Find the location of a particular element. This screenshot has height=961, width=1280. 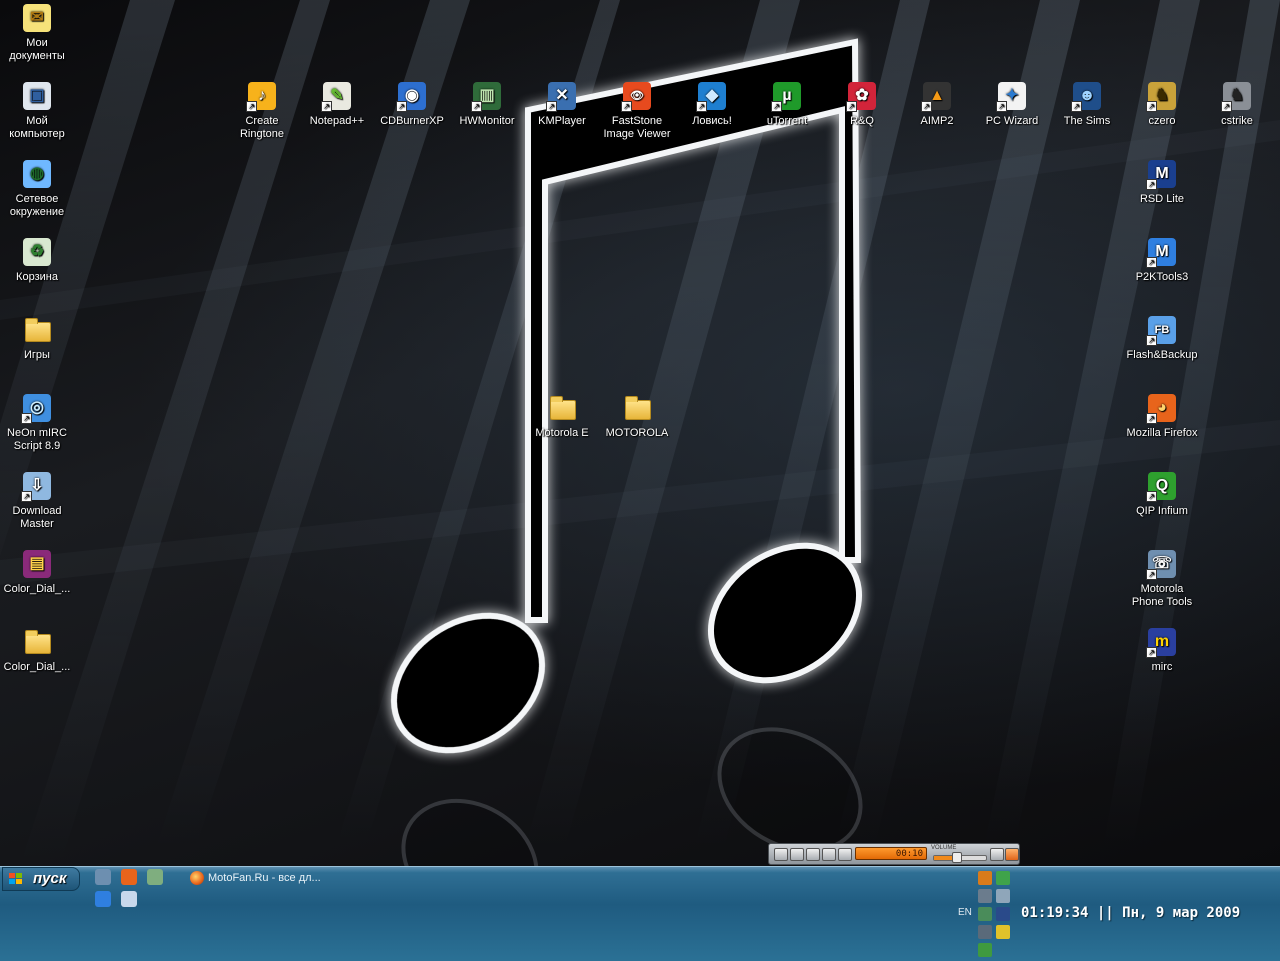

clock: 01:19:34 || Пн, 9 мар 2009 is located at coordinates (1130, 913).